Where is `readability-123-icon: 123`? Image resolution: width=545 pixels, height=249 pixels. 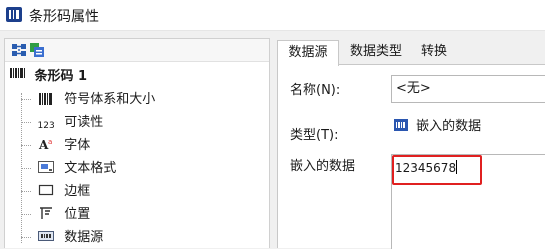 readability-123-icon: 123 is located at coordinates (46, 126).